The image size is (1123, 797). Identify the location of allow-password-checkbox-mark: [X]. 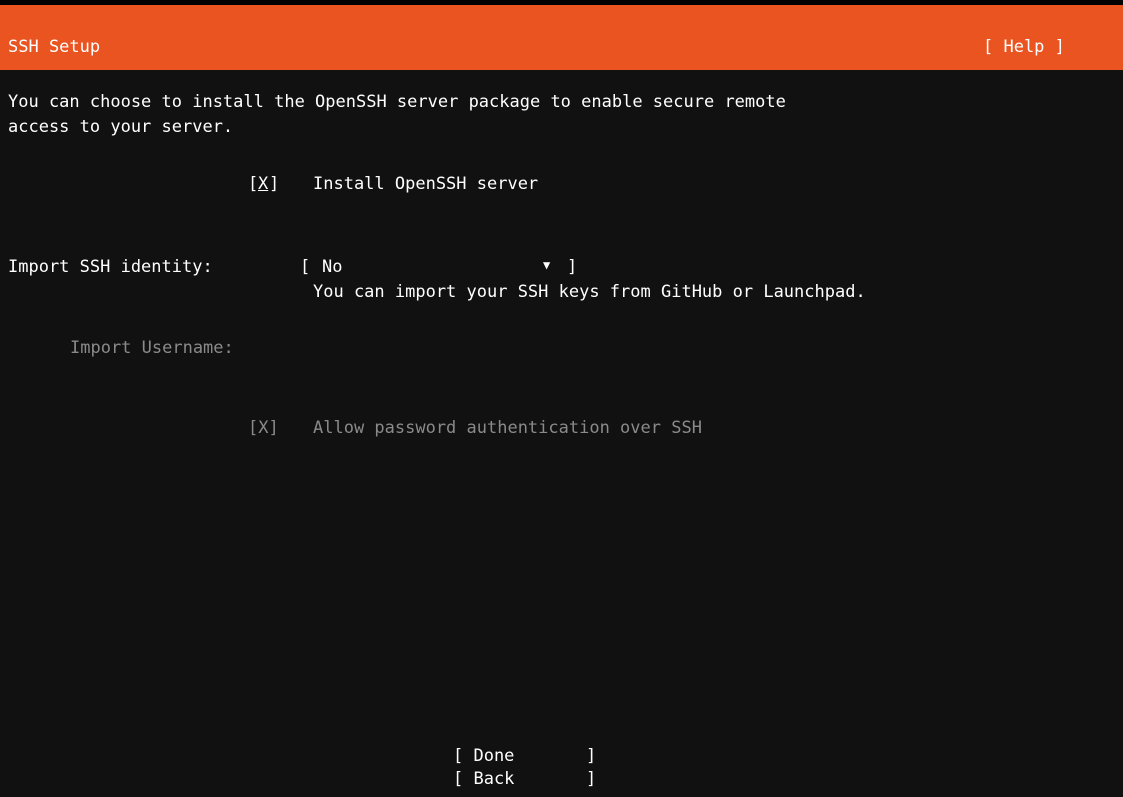
(263, 428).